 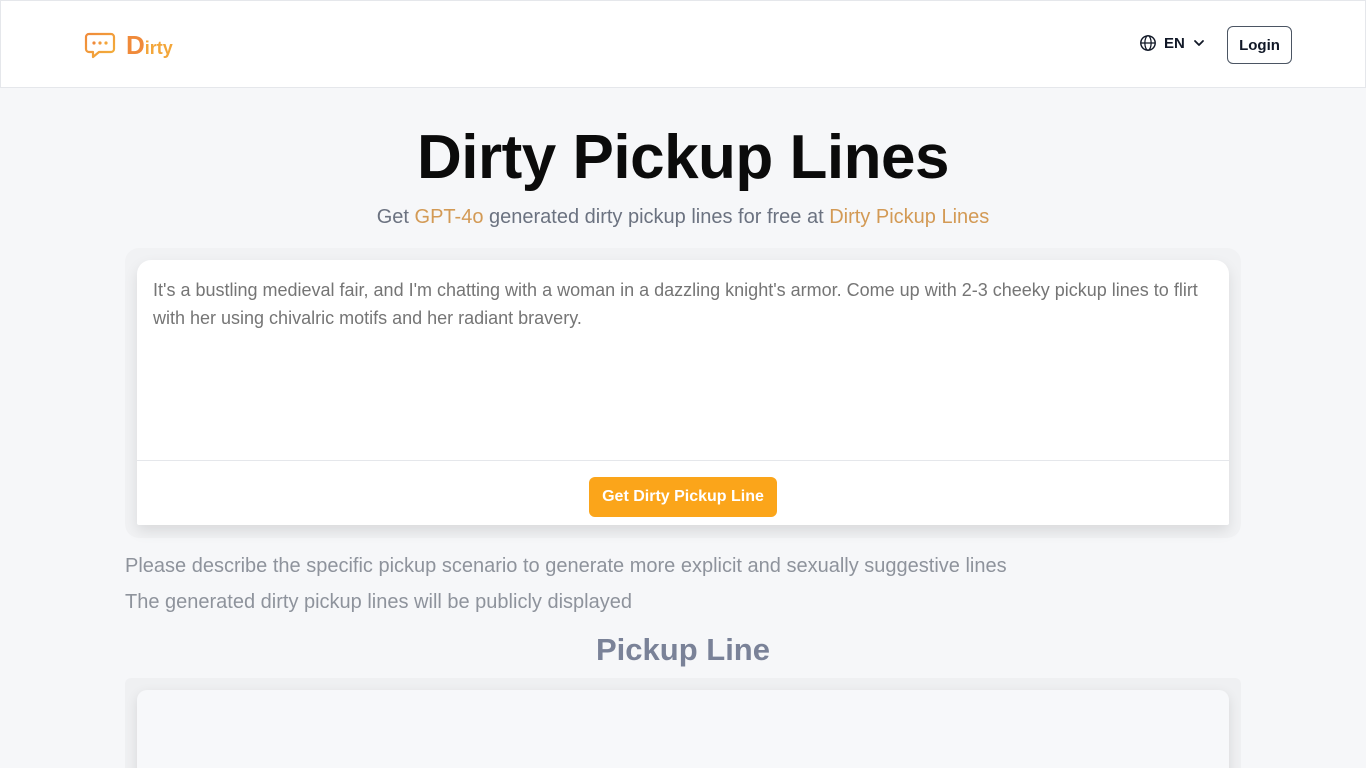 I want to click on get-pickup-line-button: Get Dirty Pickup Line, so click(x=683, y=497).